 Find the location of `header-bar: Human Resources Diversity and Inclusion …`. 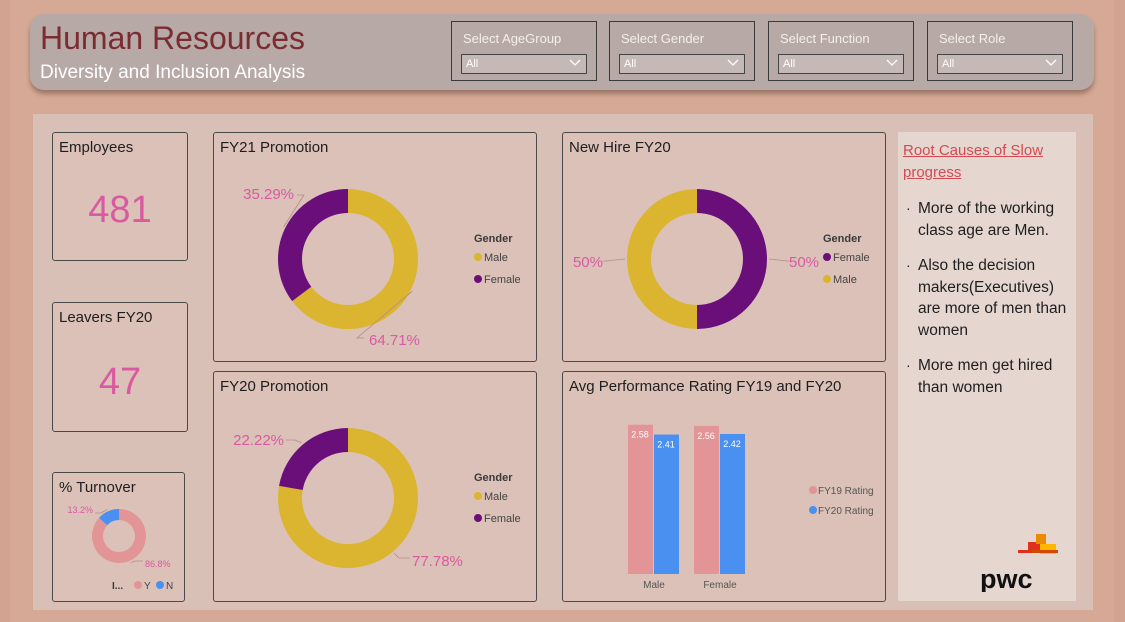

header-bar: Human Resources Diversity and Inclusion … is located at coordinates (562, 52).